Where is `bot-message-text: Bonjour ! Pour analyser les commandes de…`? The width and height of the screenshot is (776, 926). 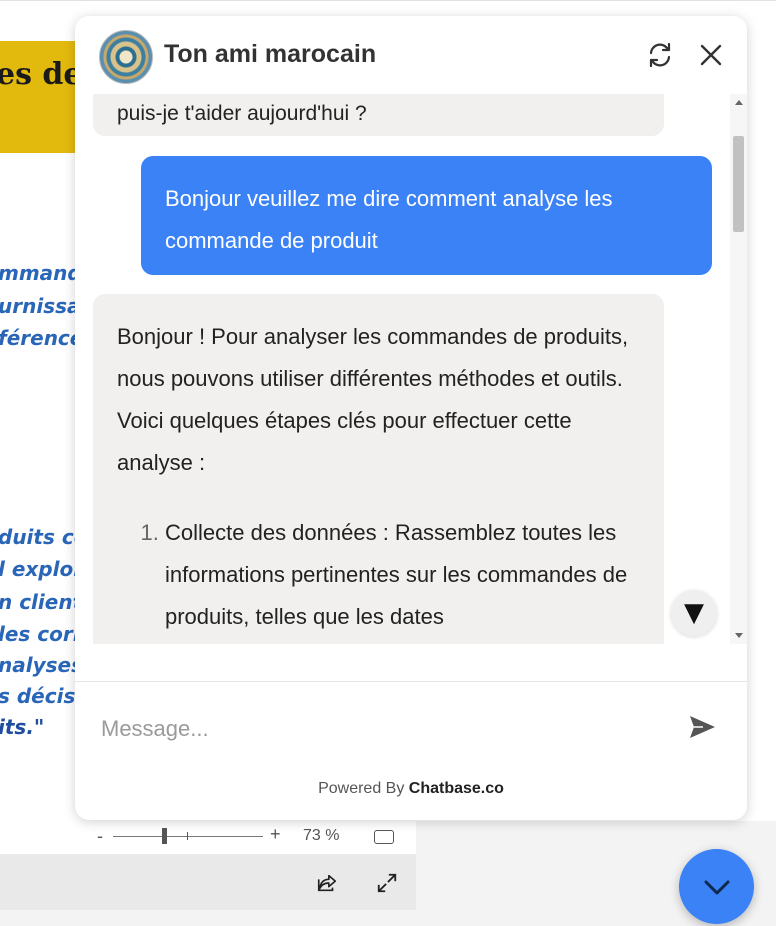
bot-message-text: Bonjour ! Pour analyser les commandes de… is located at coordinates (373, 399).